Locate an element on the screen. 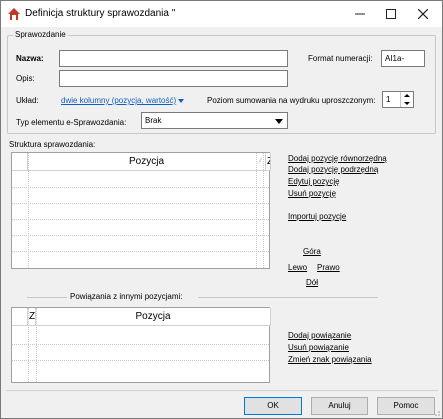  opis-label: Opis: is located at coordinates (25, 78).